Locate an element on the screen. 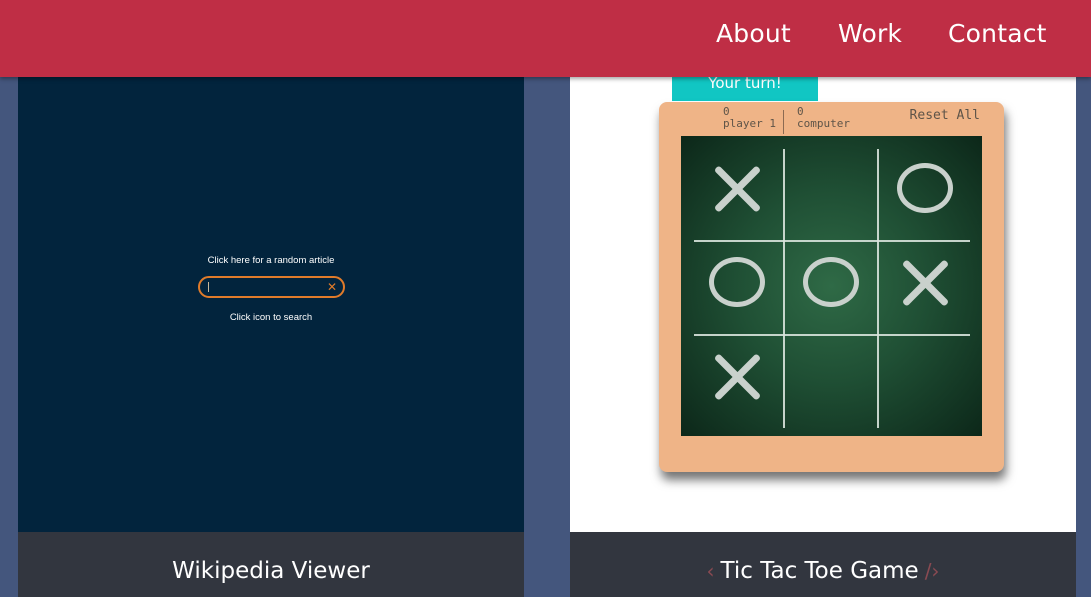 The width and height of the screenshot is (1091, 597). project-title-tic-tac-toe: ‹ Tic Tac Toe Game/› is located at coordinates (823, 564).